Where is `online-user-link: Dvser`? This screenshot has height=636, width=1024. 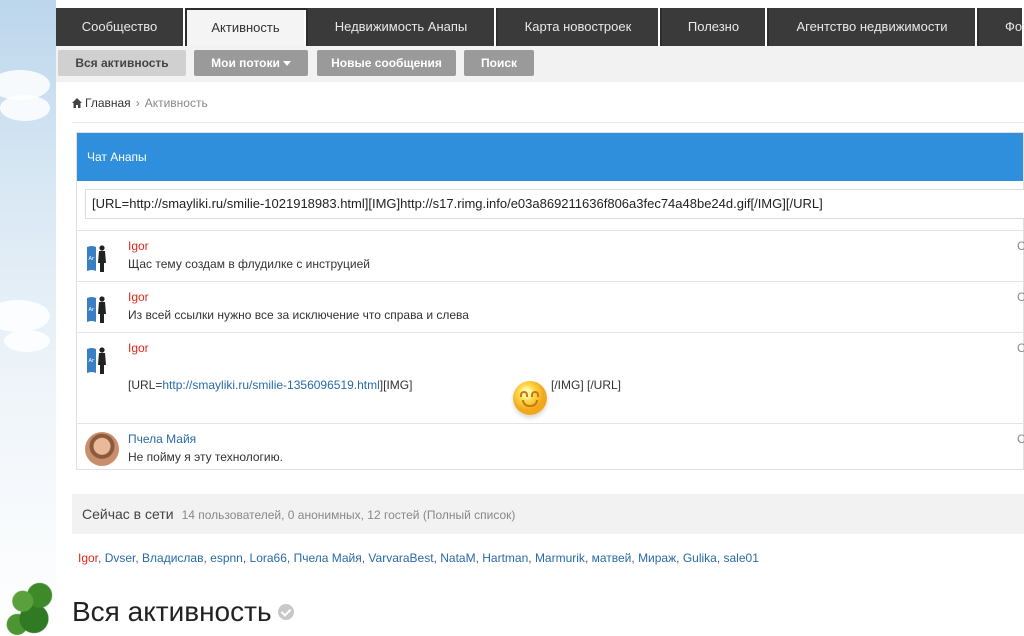 online-user-link: Dvser is located at coordinates (120, 558).